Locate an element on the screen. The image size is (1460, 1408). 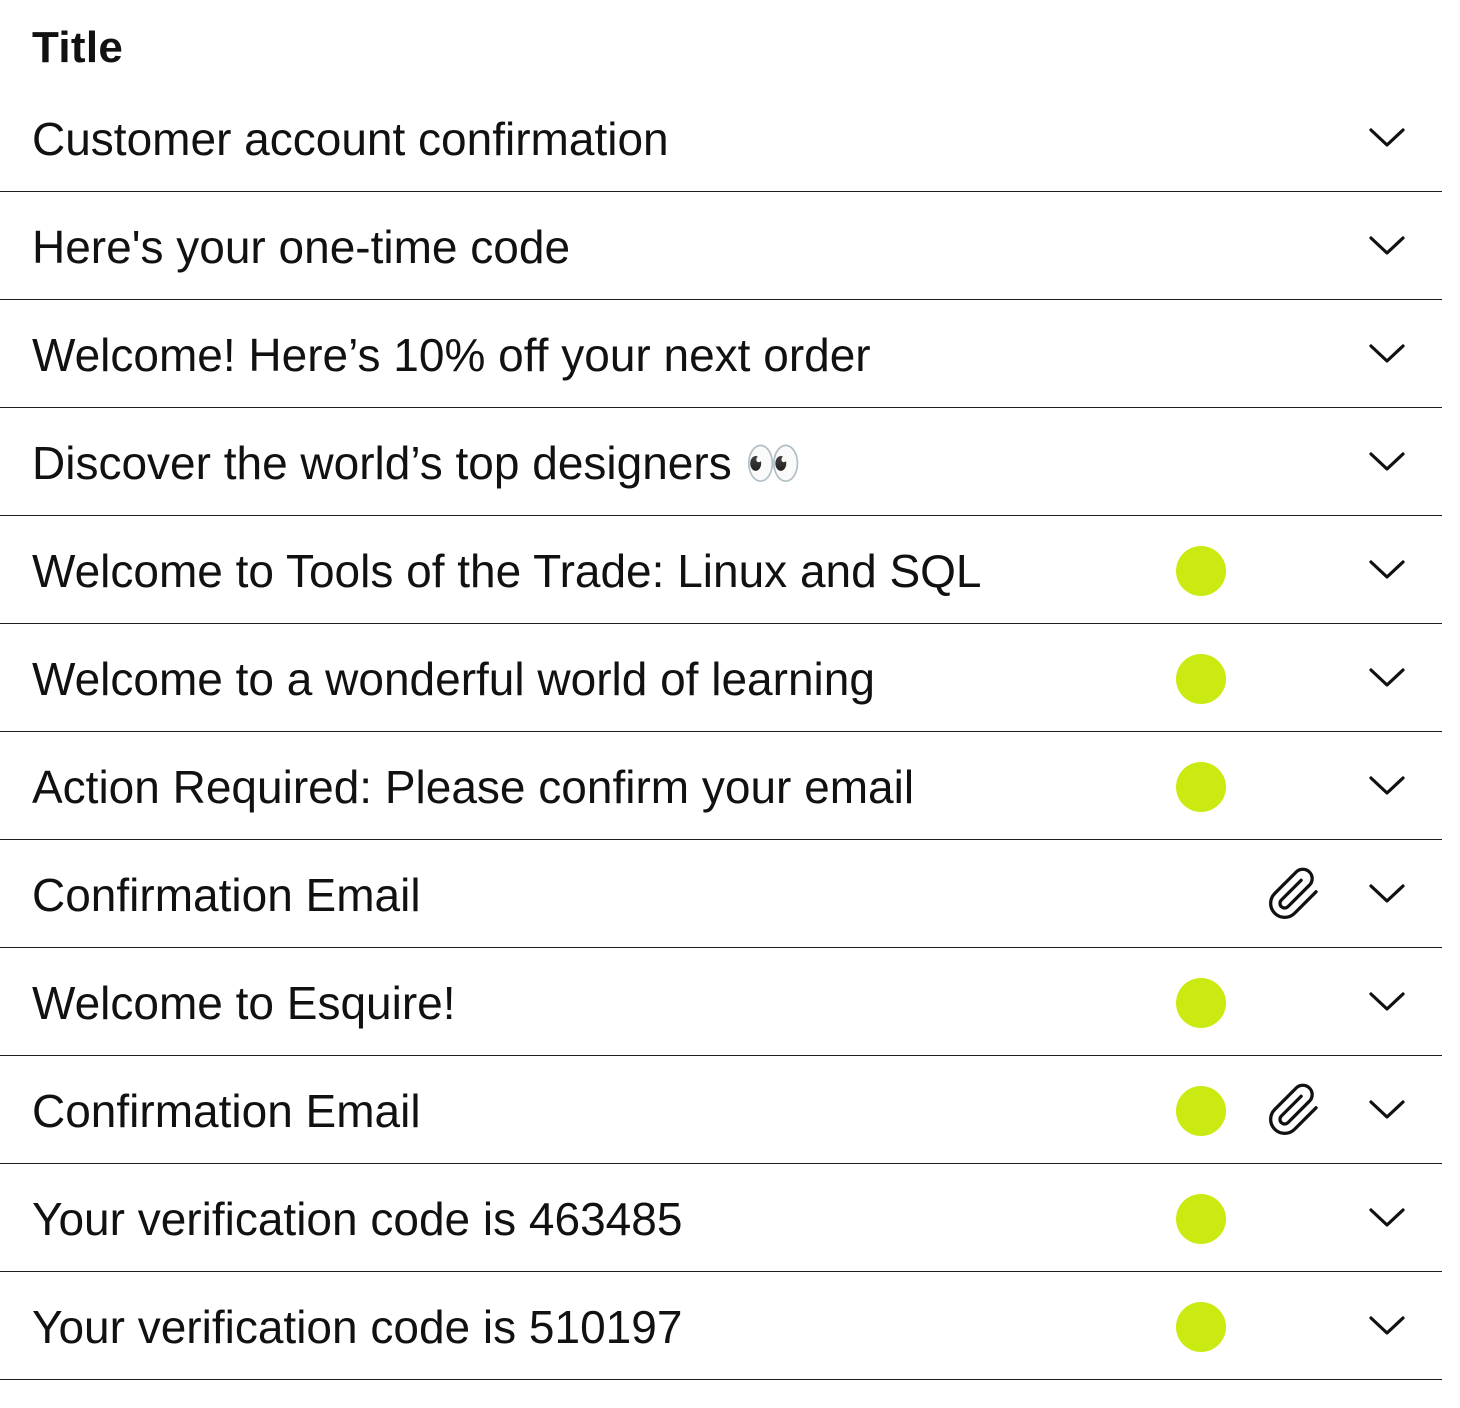
email-title: Discover the world’s top designers 👀 is located at coordinates (417, 463).